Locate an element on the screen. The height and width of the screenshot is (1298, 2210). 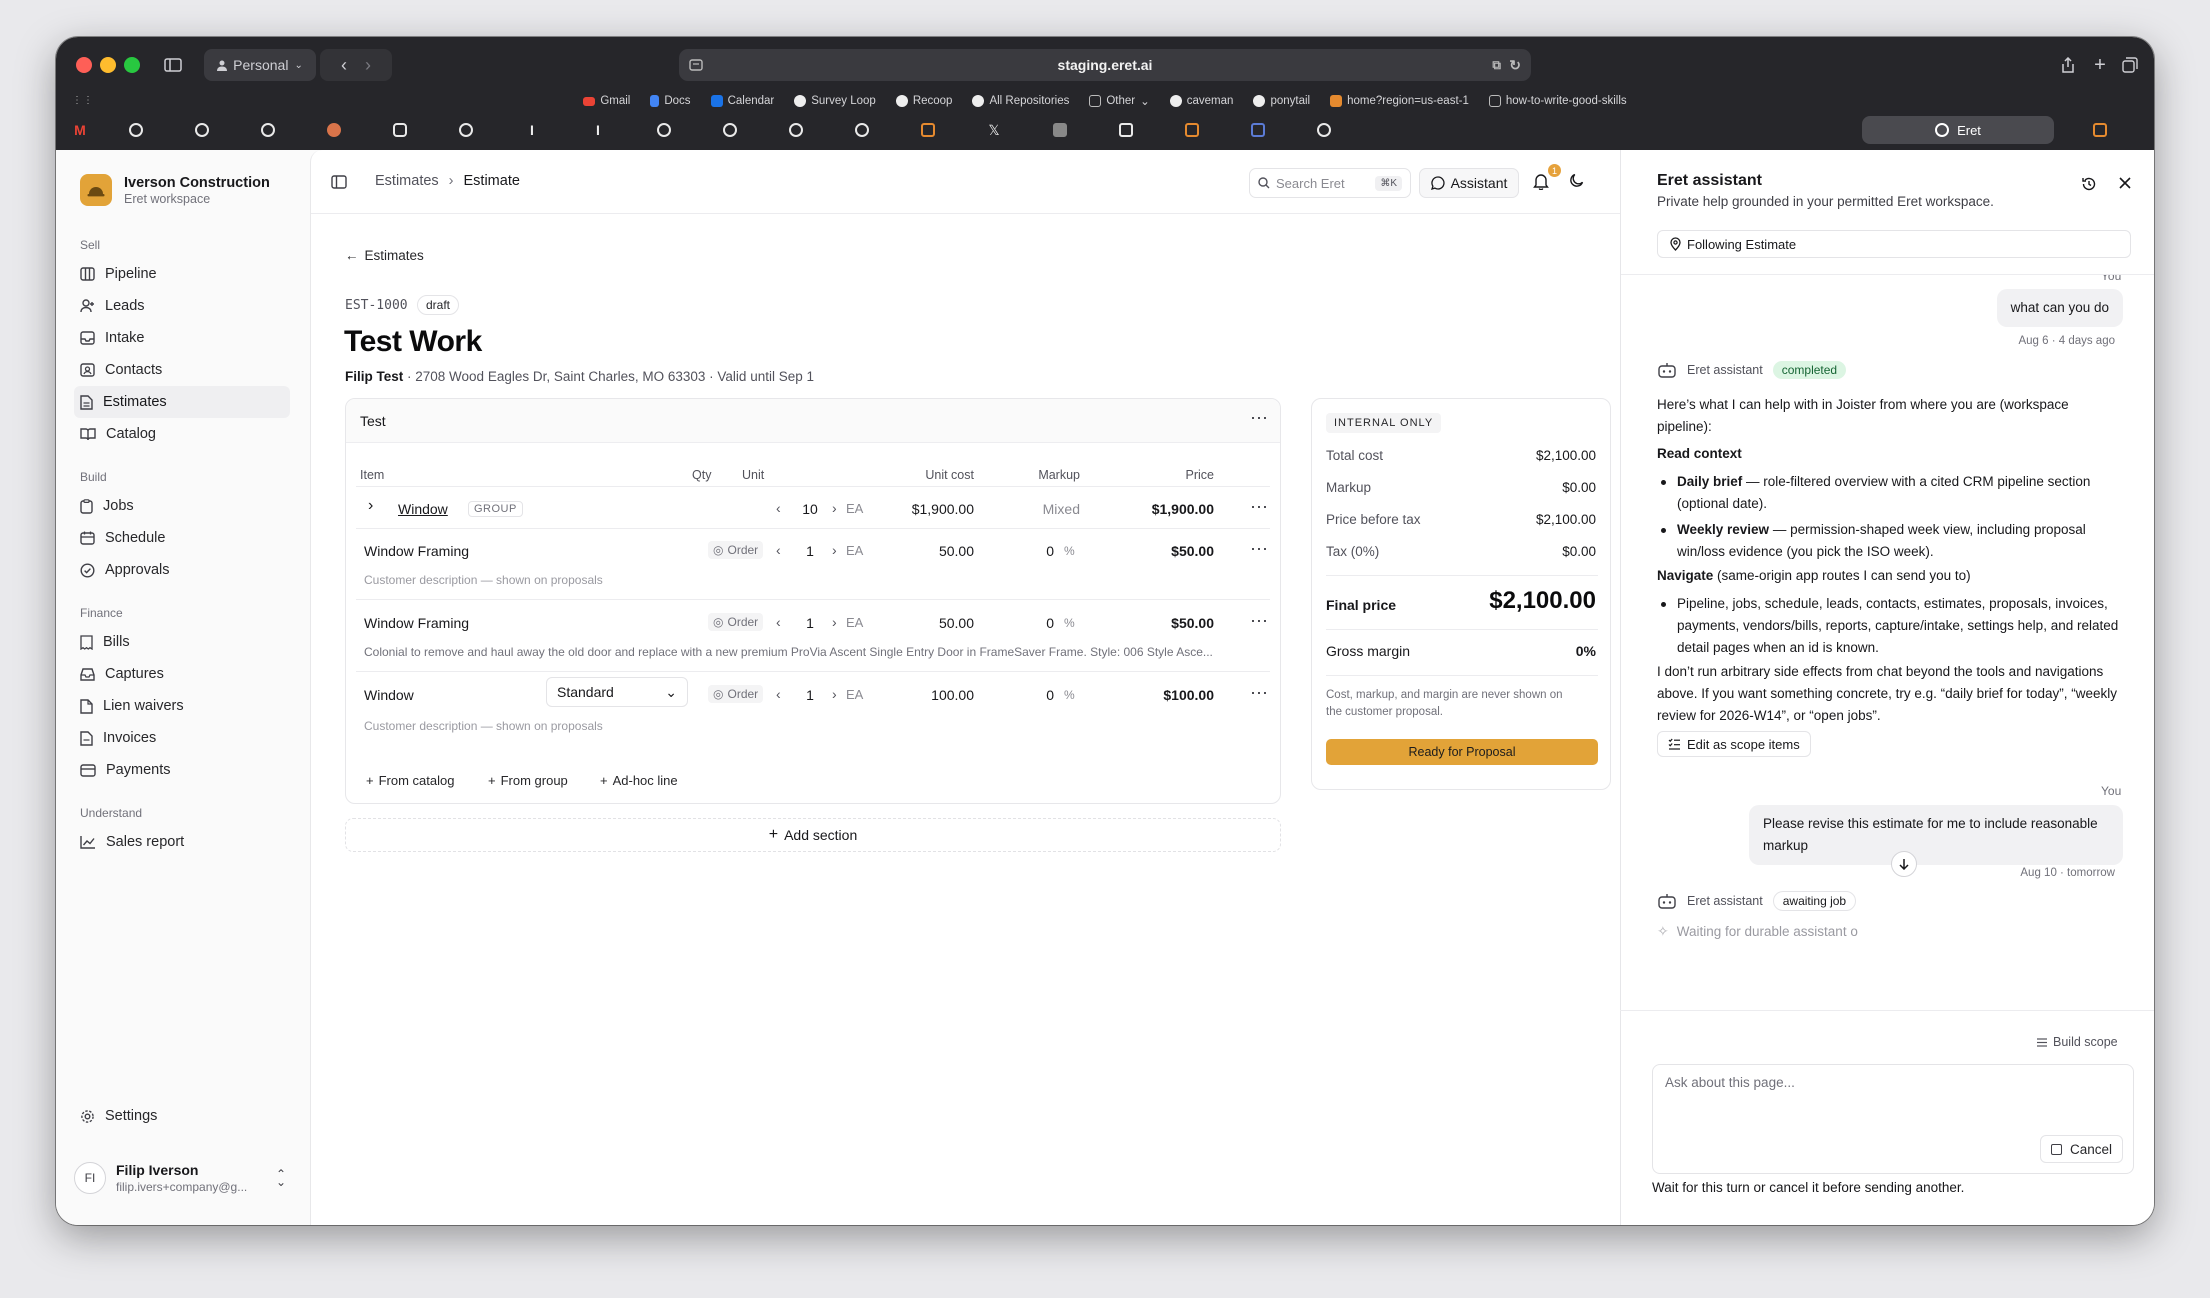
close-icon is located at coordinates (2125, 183).